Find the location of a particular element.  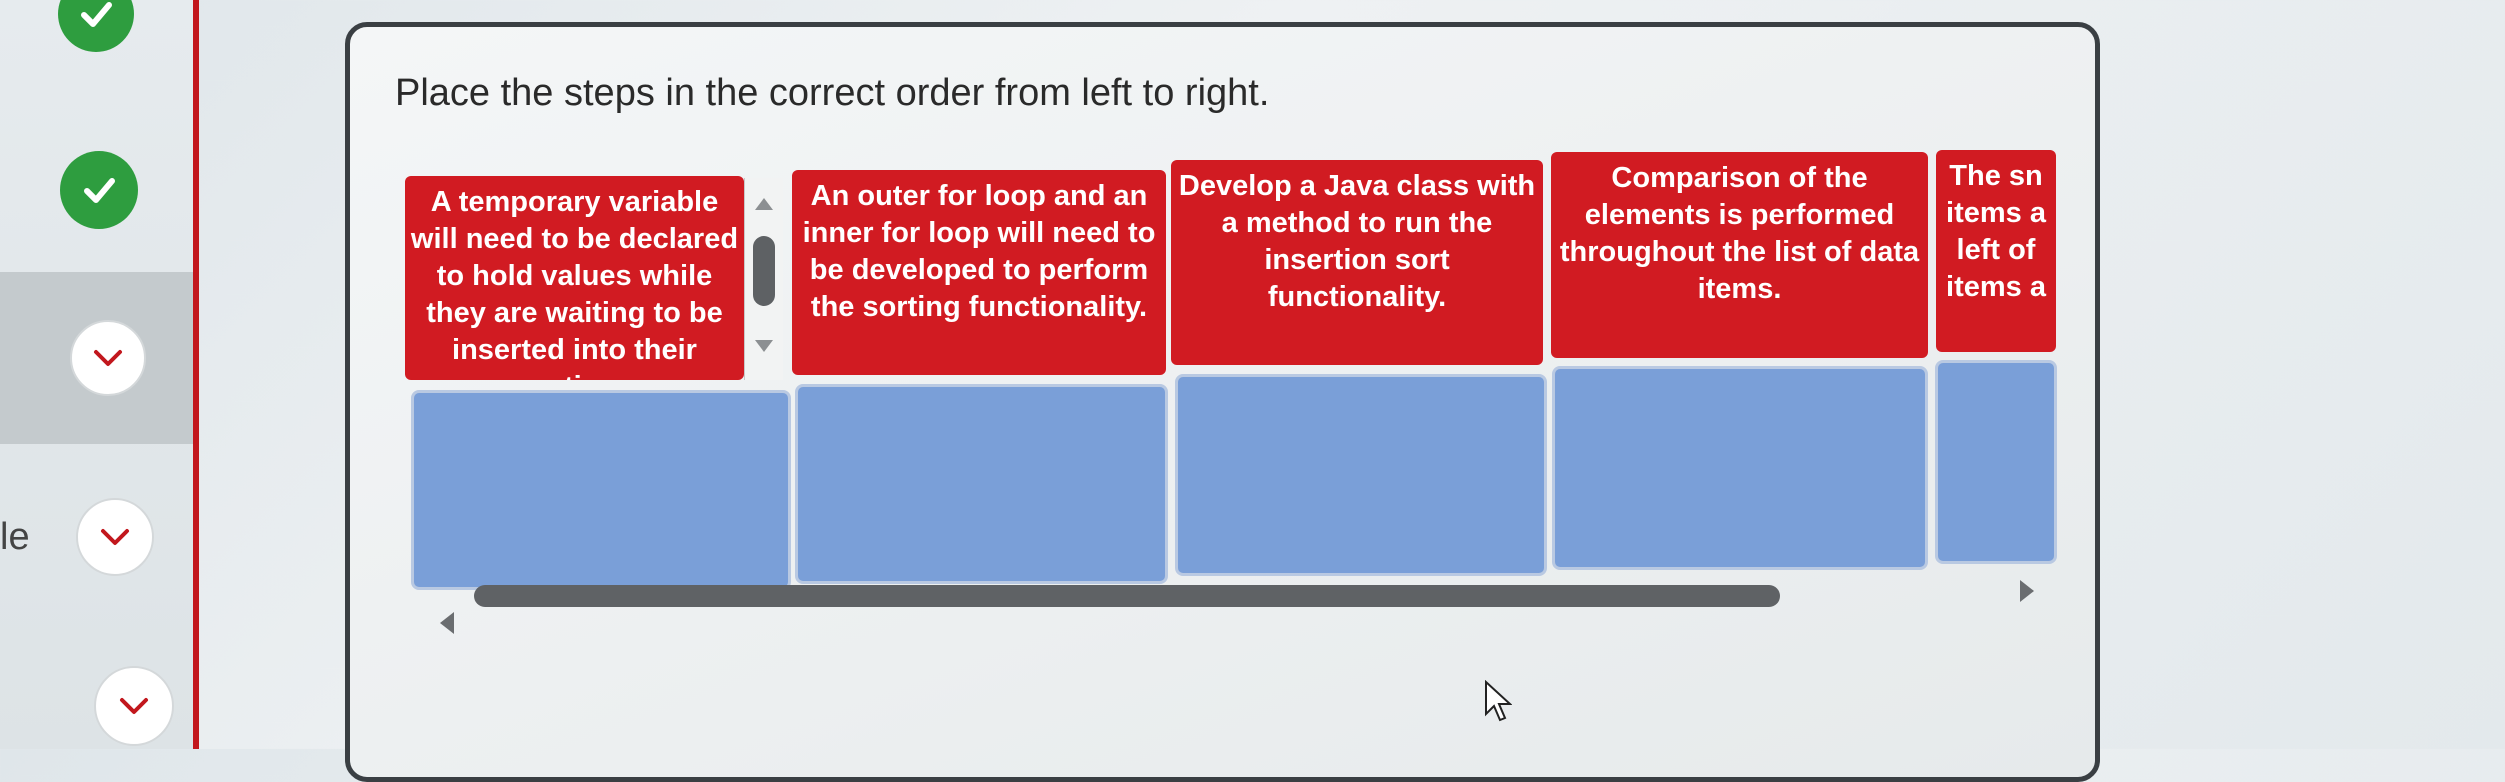

scroll-right-arrow-icon is located at coordinates (2027, 591).